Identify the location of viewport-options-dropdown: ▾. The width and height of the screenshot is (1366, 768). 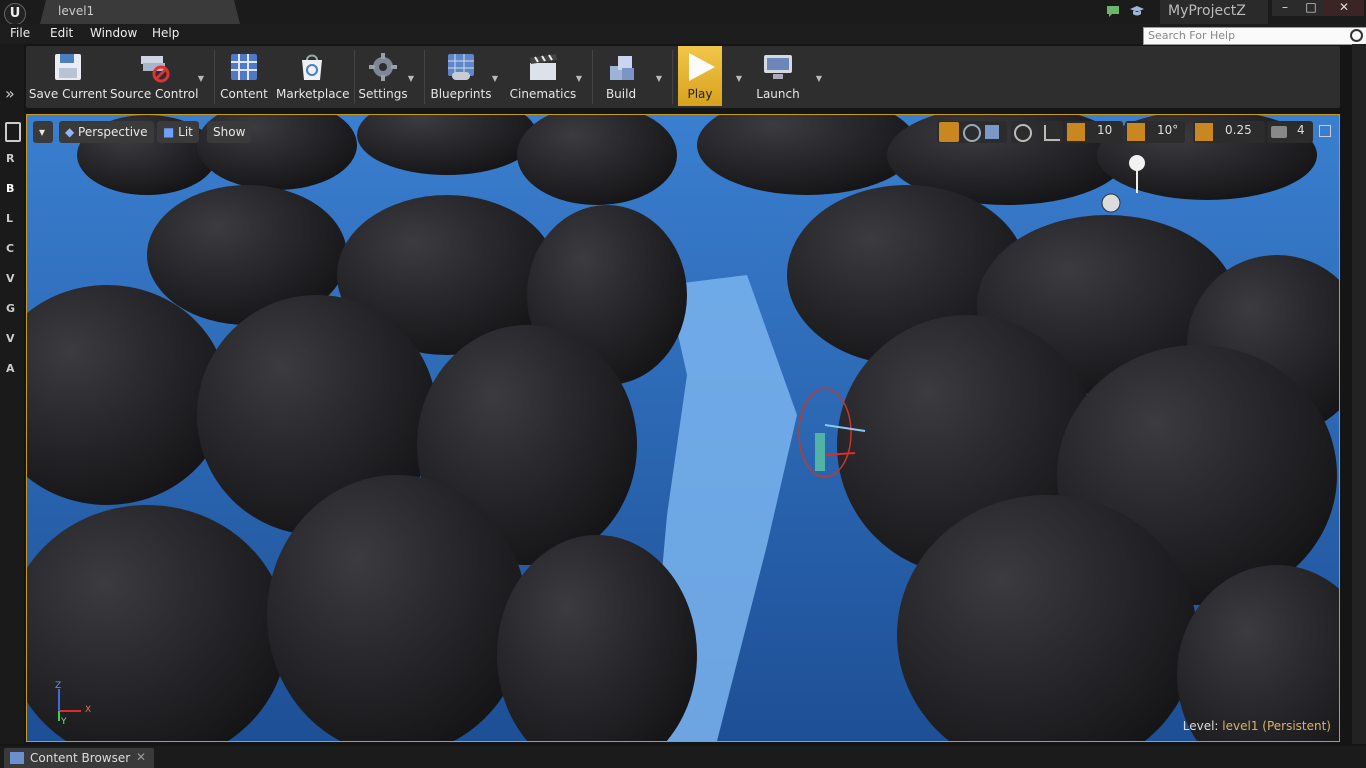
(43, 132).